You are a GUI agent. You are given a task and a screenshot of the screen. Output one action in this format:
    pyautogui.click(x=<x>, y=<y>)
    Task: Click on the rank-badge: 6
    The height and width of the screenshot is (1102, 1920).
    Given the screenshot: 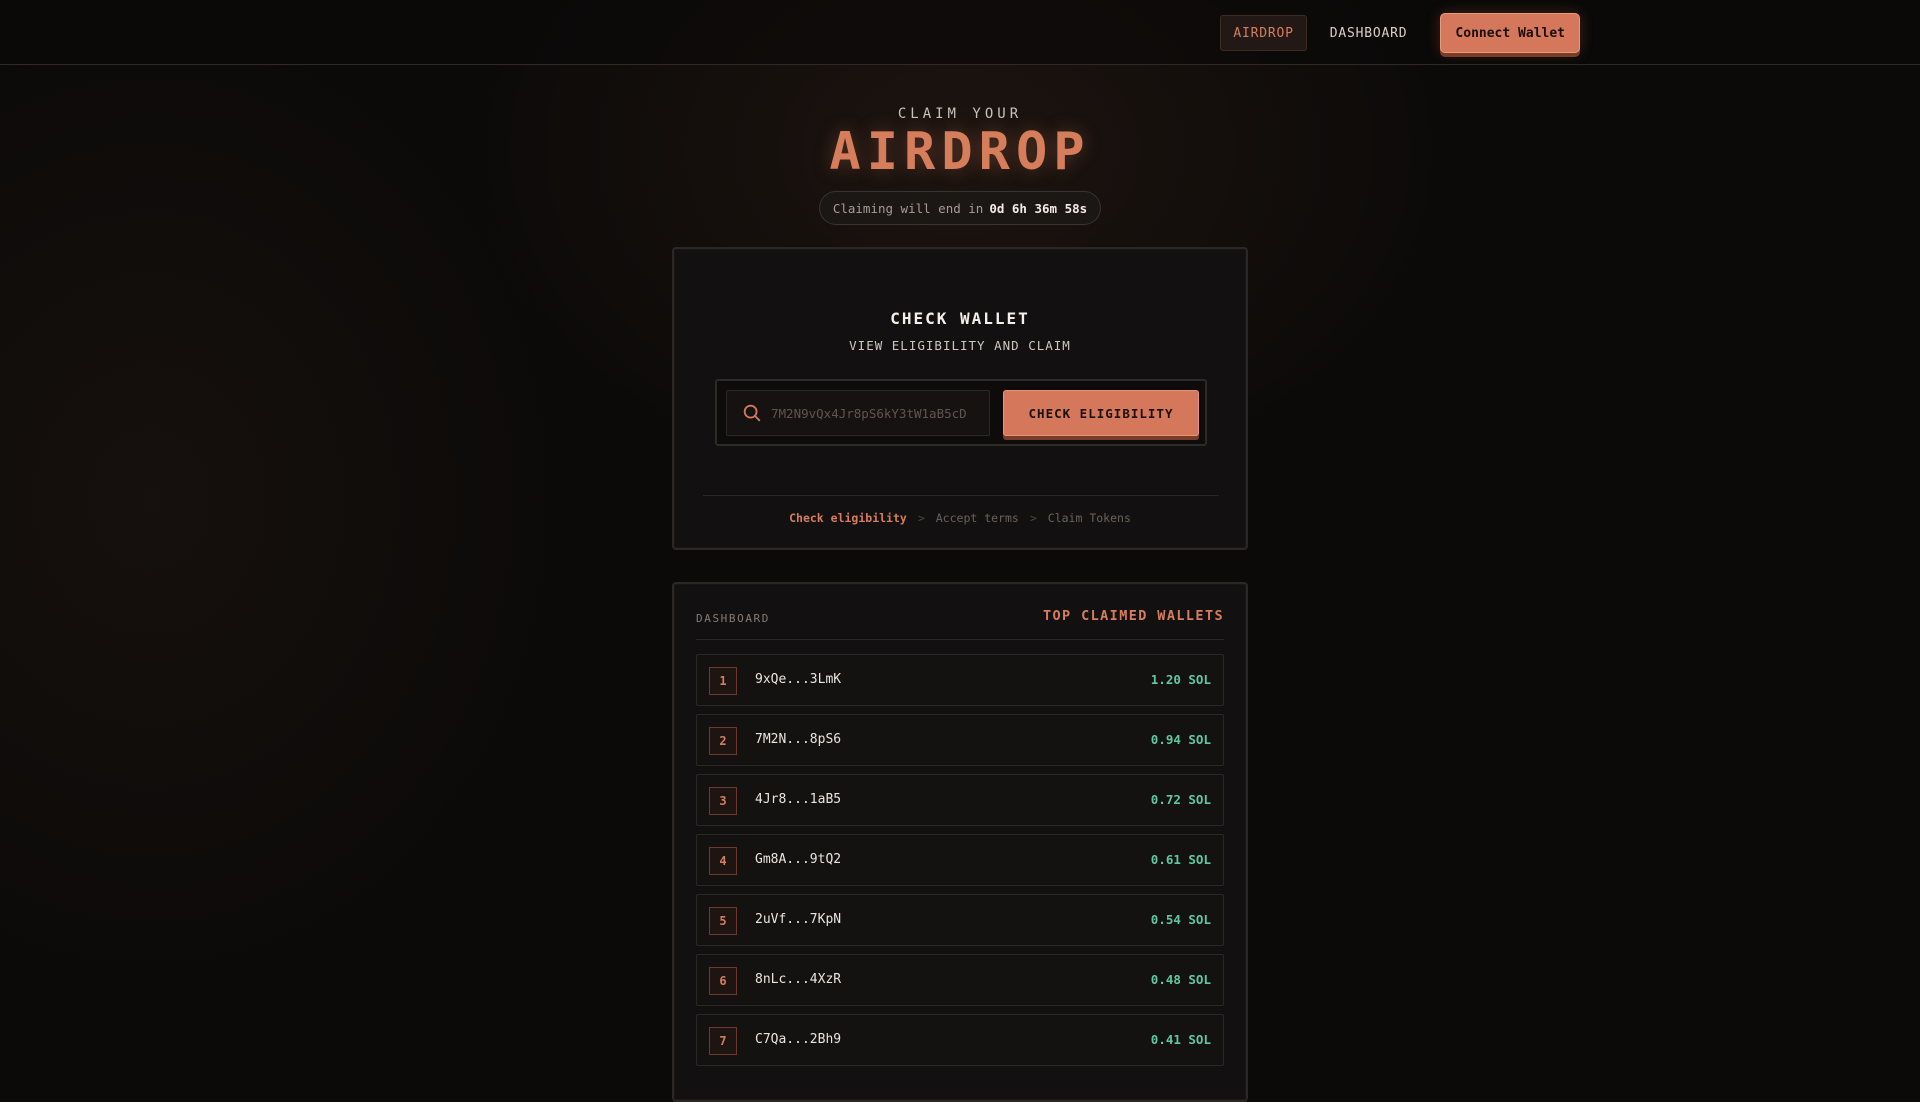 What is the action you would take?
    pyautogui.click(x=723, y=981)
    